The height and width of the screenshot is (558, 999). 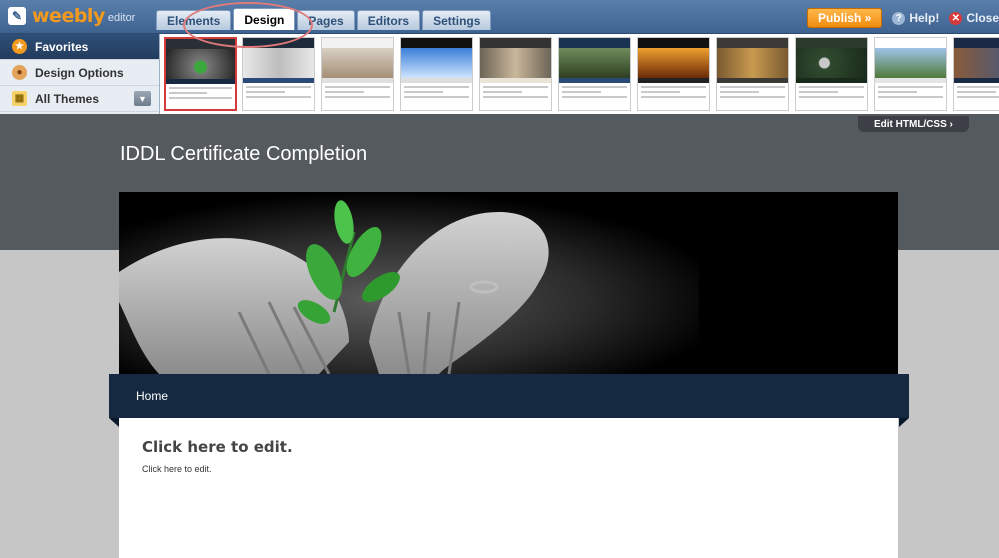 I want to click on site-title: IDDL Certificate Completion, so click(x=243, y=154).